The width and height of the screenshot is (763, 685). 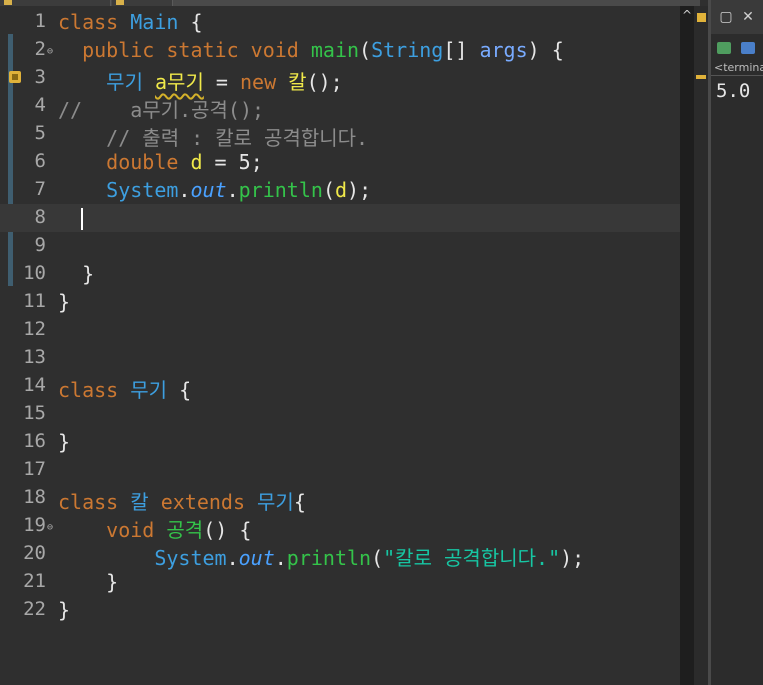 What do you see at coordinates (737, 17) in the screenshot?
I see `console-panel-header: ▢ ✕` at bounding box center [737, 17].